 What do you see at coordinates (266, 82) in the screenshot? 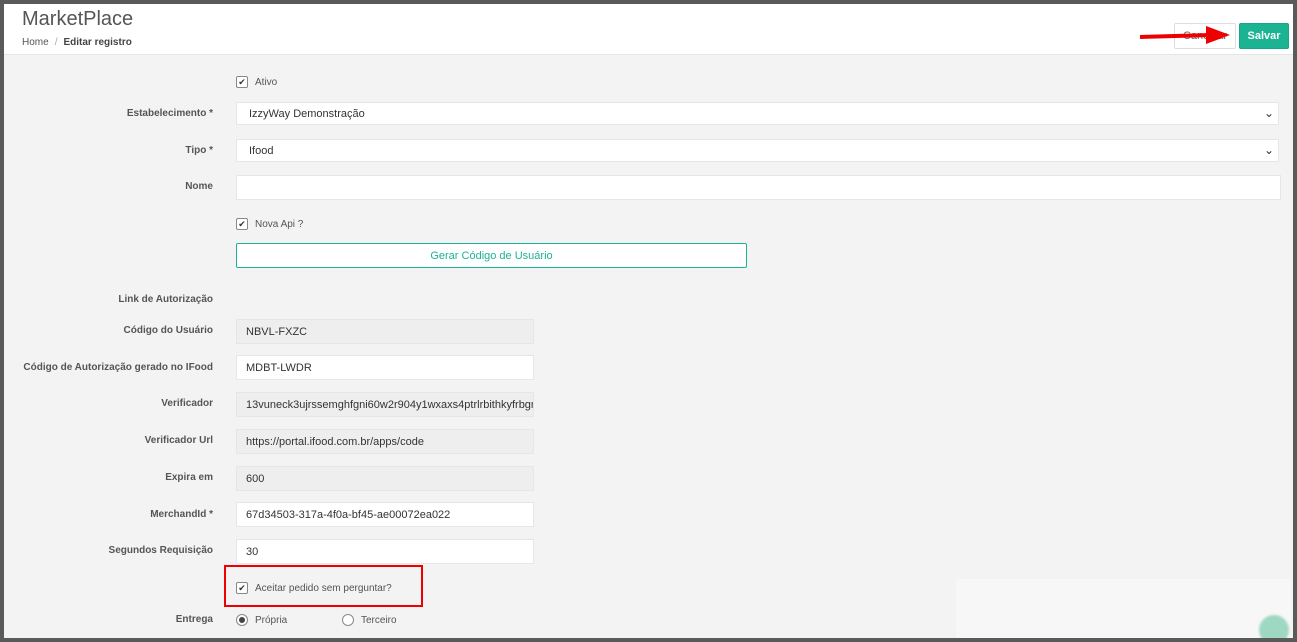
I see `ativo-label: Ativo` at bounding box center [266, 82].